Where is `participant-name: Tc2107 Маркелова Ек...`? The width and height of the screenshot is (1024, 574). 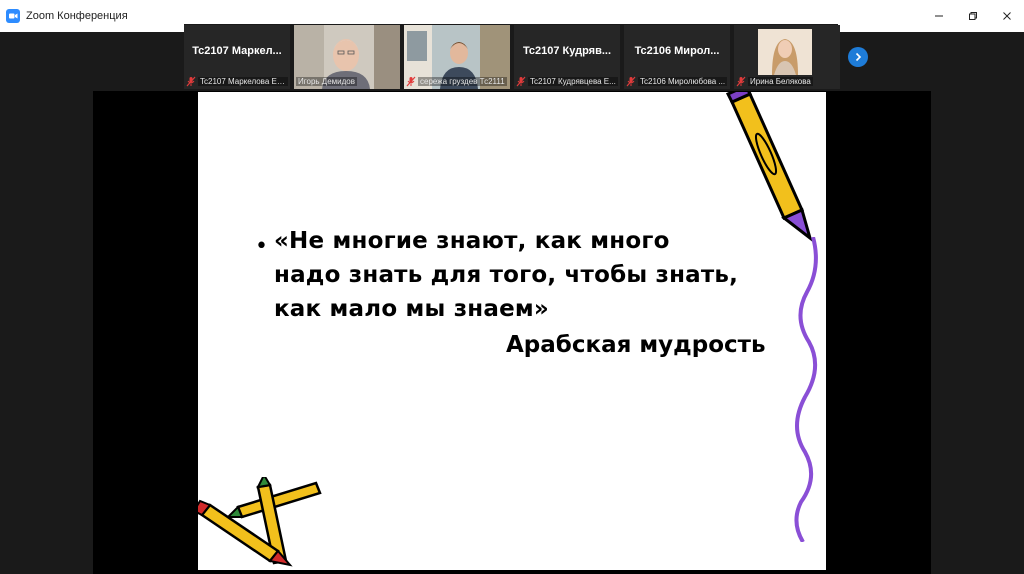 participant-name: Tc2107 Маркелова Ек... is located at coordinates (243, 81).